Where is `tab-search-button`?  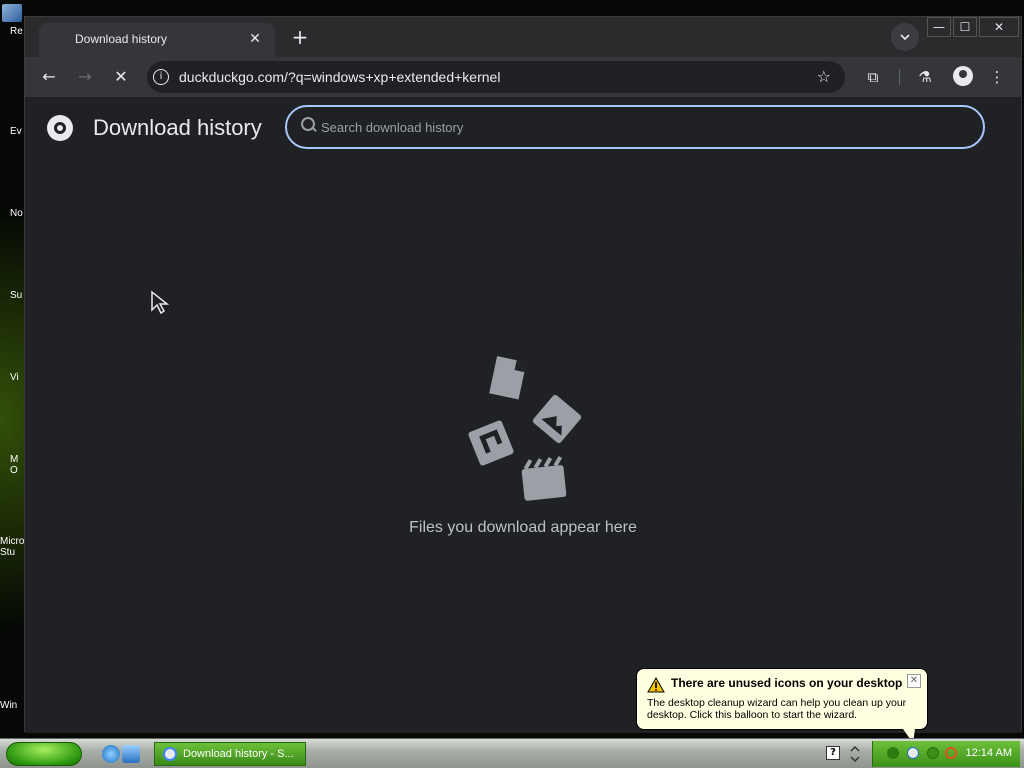 tab-search-button is located at coordinates (905, 37).